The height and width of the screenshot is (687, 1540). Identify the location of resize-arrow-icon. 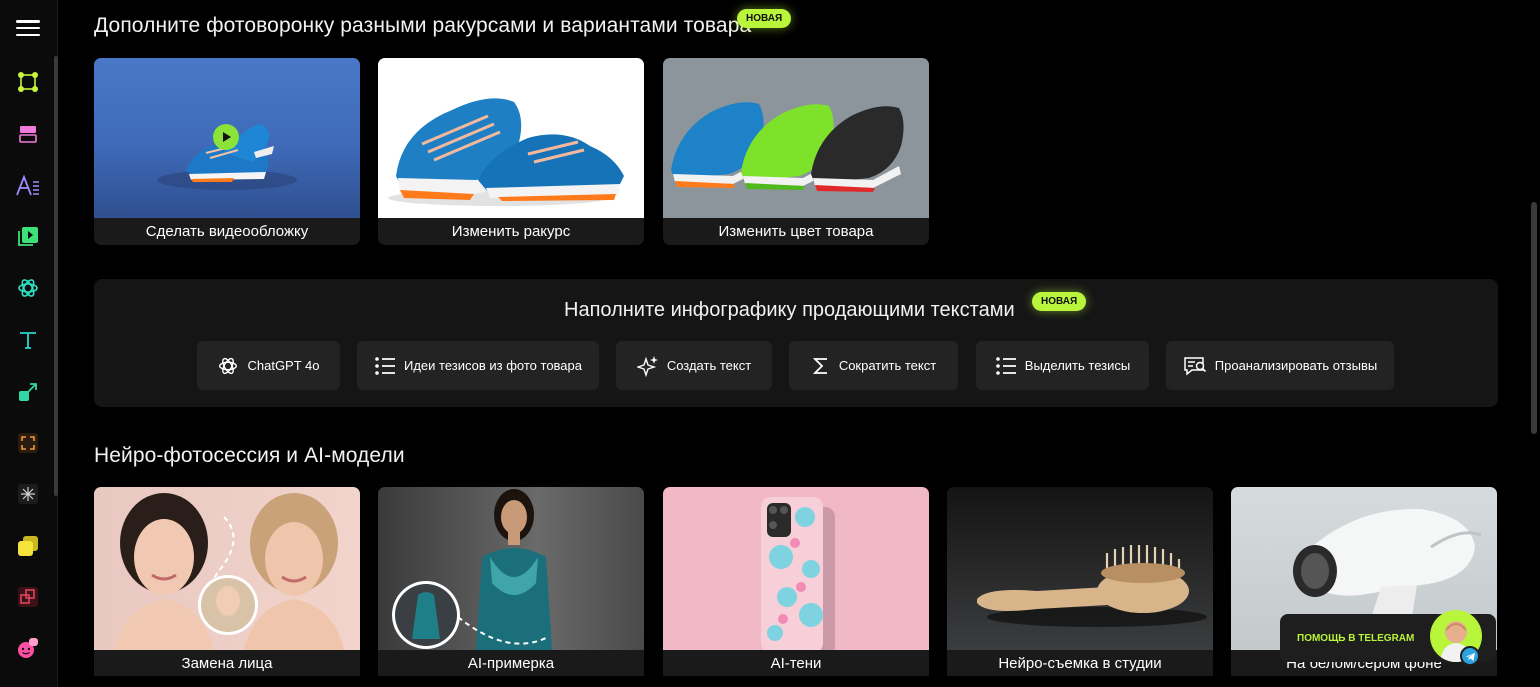
(28, 392).